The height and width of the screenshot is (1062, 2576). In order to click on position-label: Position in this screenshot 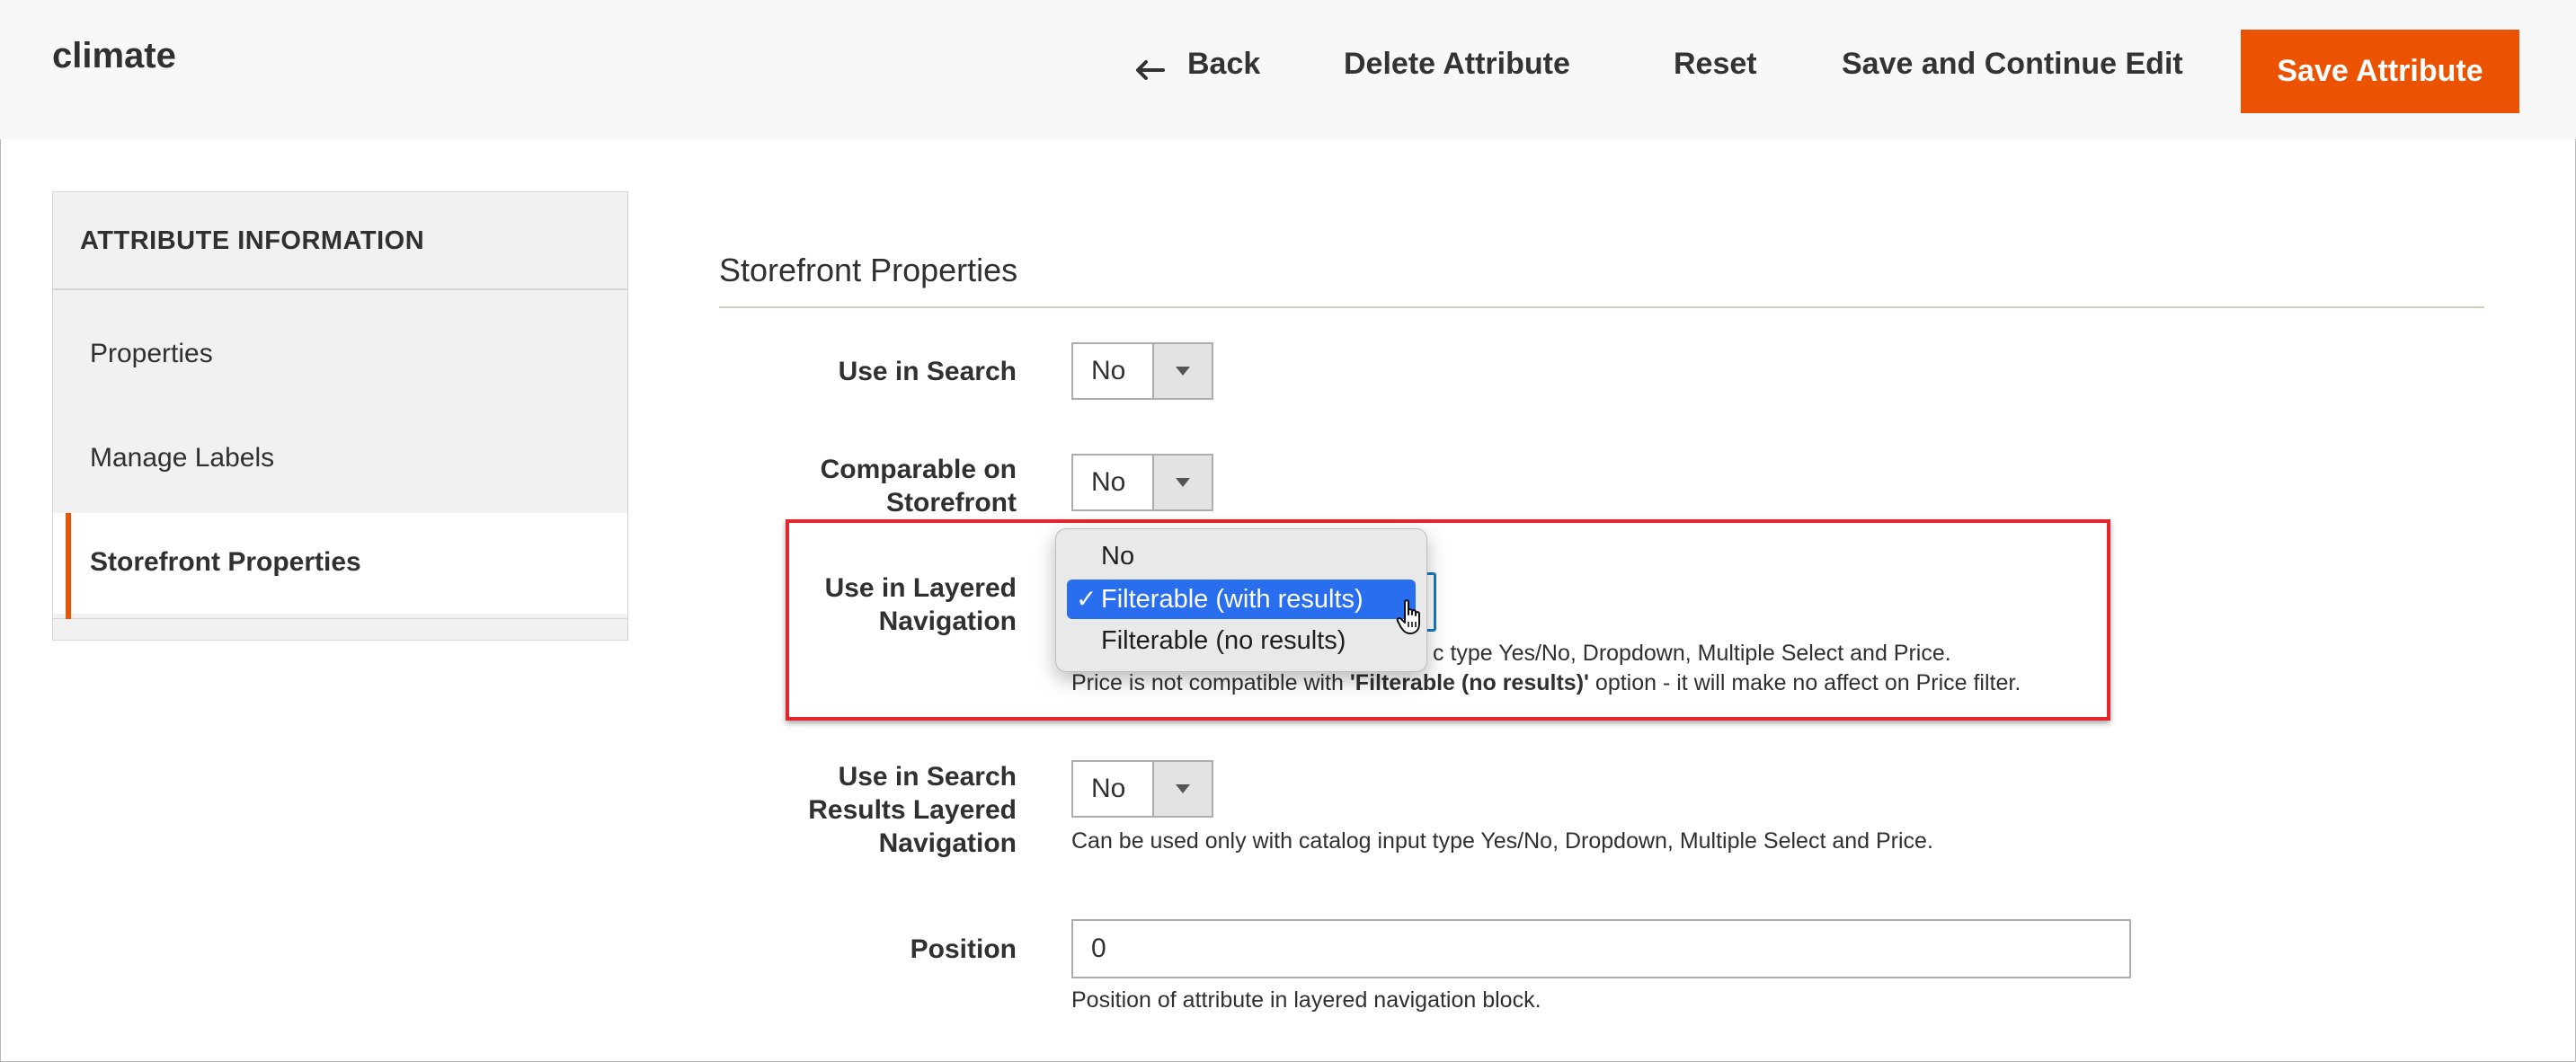, I will do `click(963, 949)`.